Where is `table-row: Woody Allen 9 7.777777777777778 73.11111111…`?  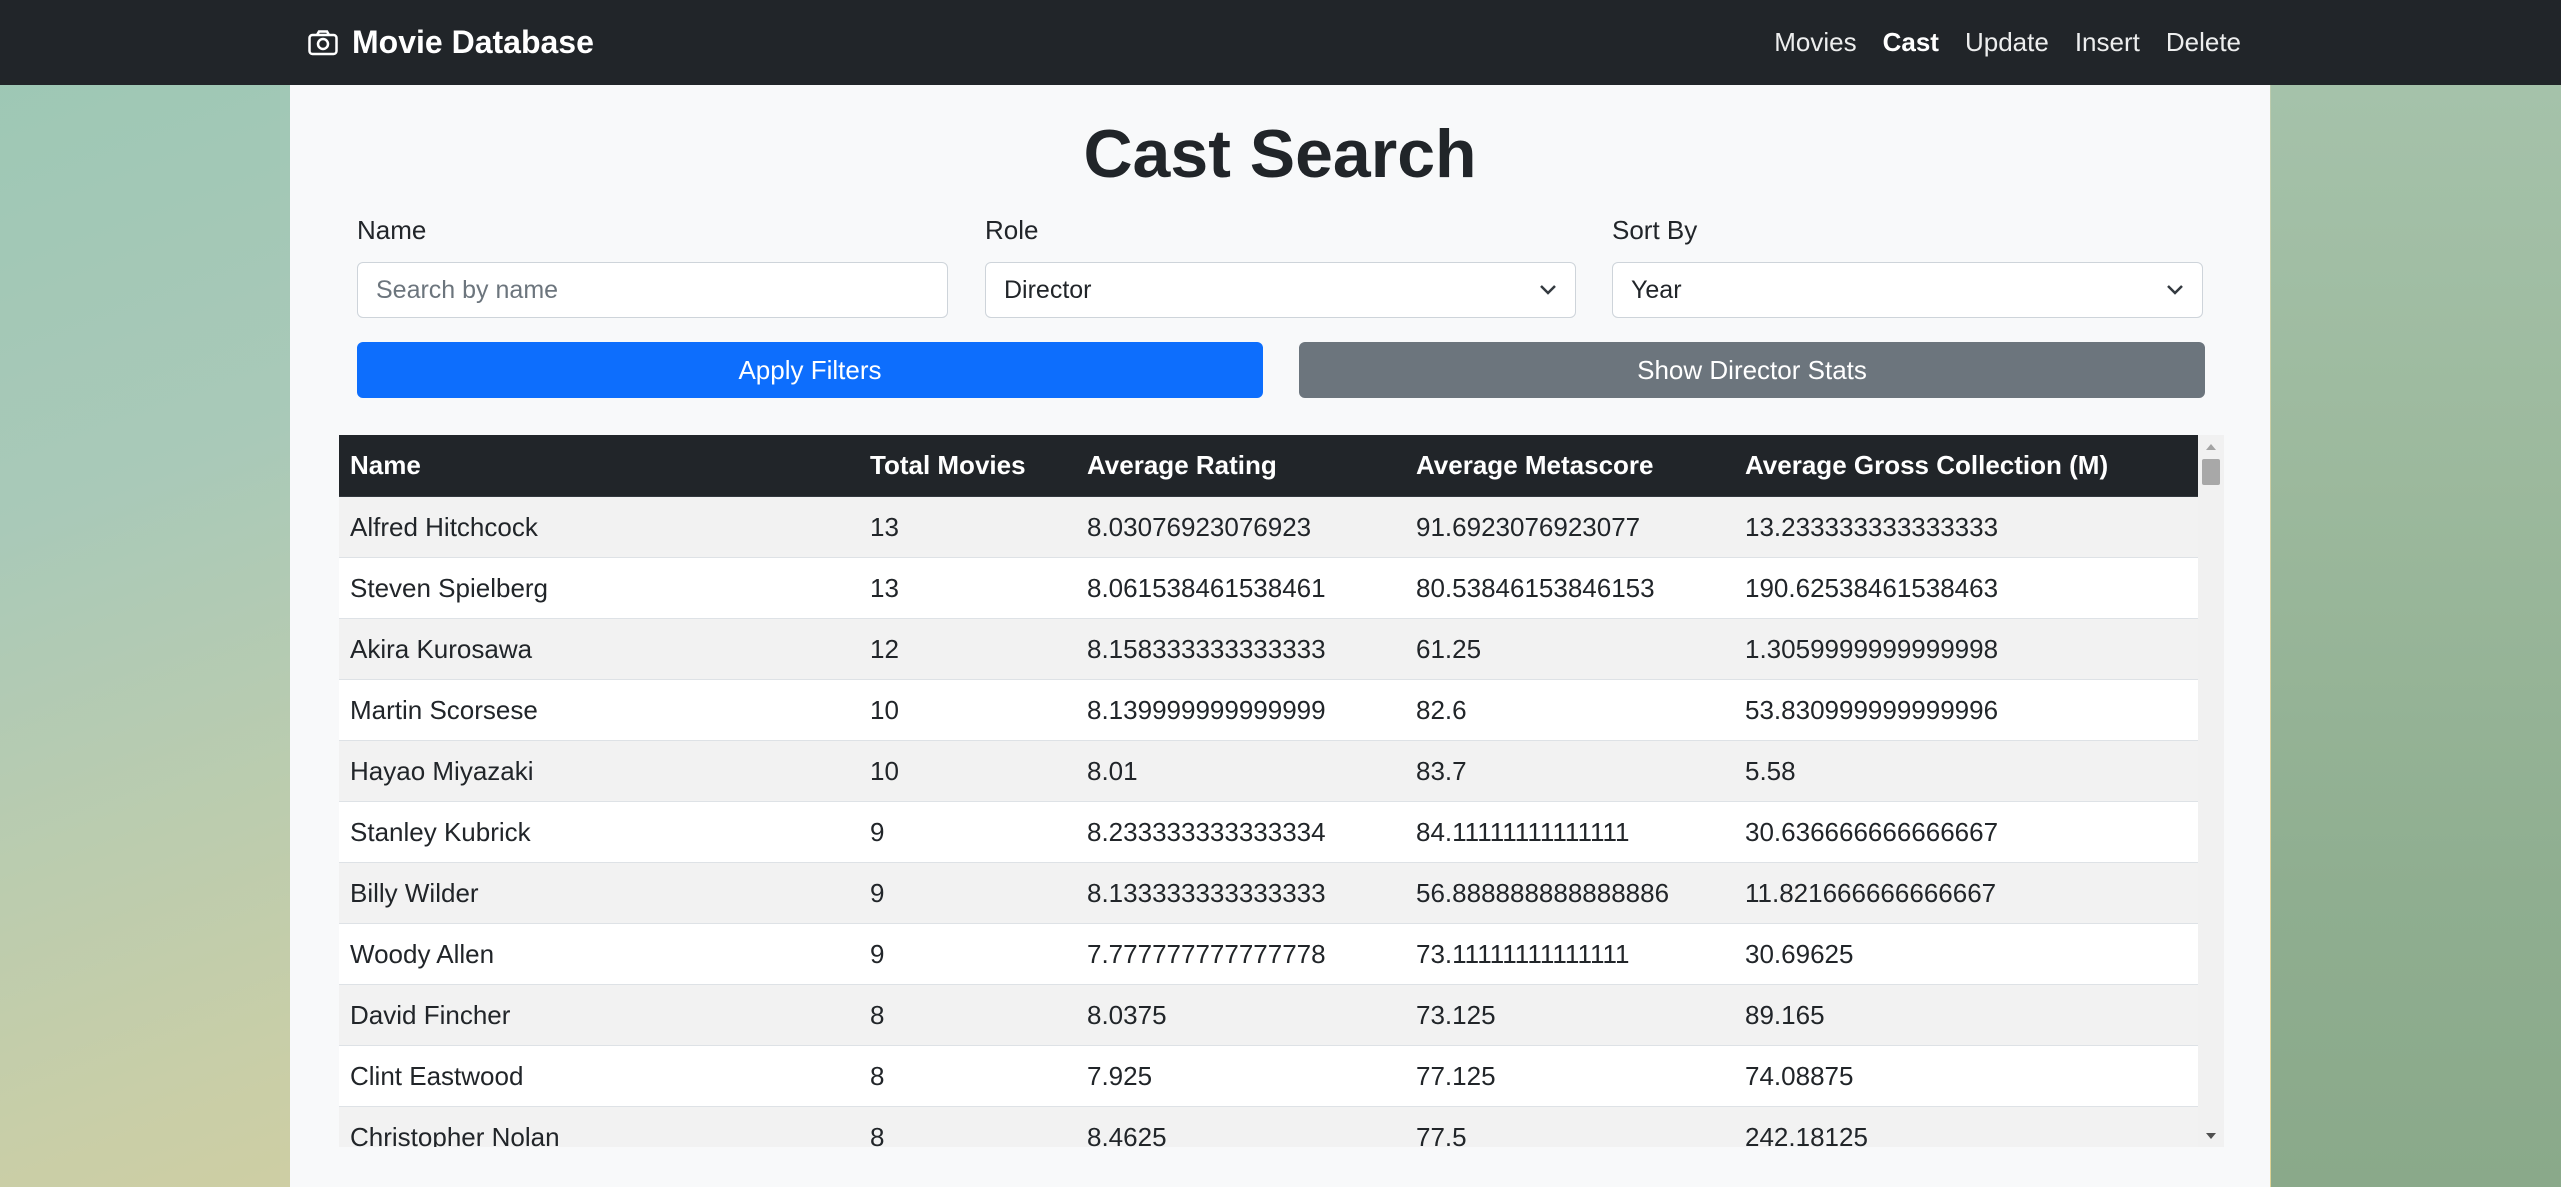 table-row: Woody Allen 9 7.777777777777778 73.11111111… is located at coordinates (1268, 954).